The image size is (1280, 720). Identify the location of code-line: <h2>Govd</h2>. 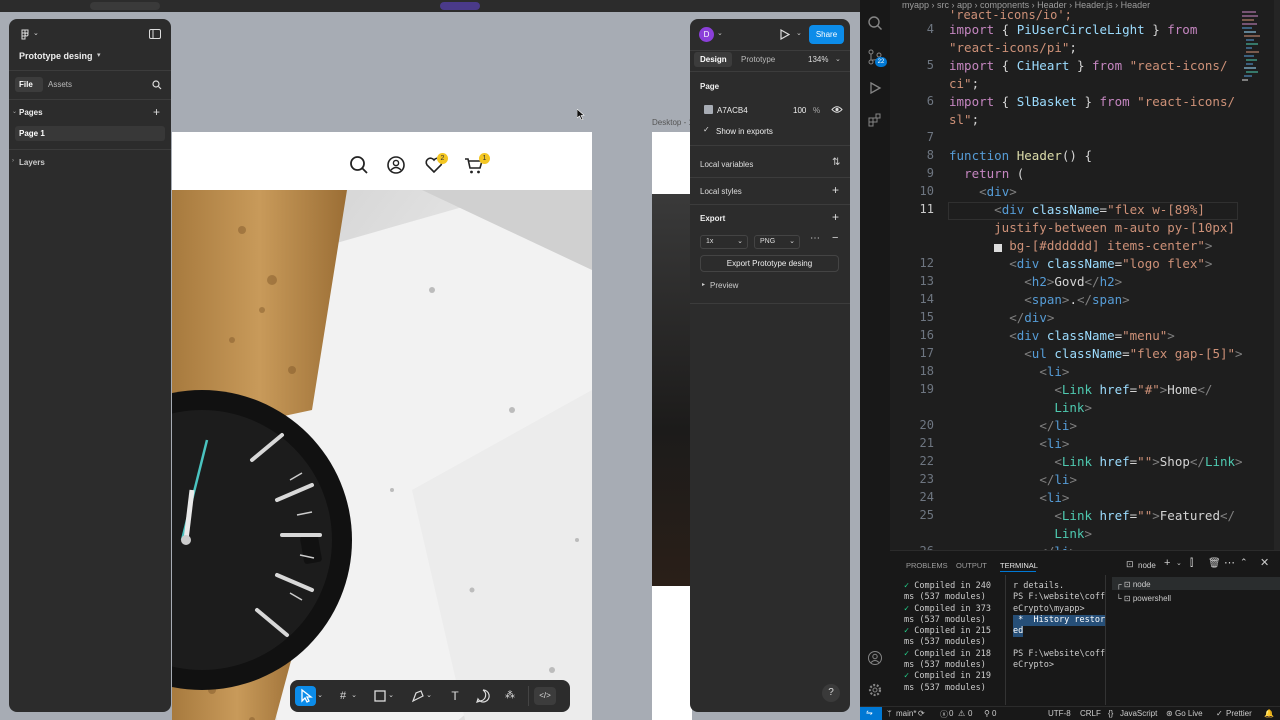
(1035, 281).